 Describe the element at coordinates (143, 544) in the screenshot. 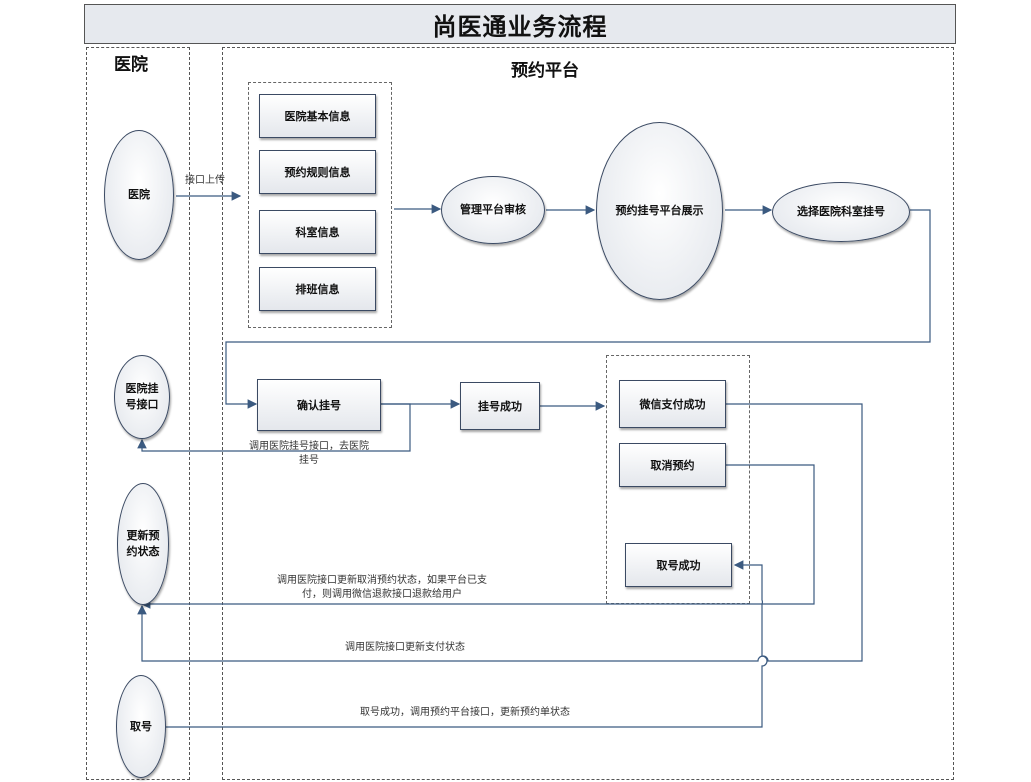

I see `update-status-node: 更新预 约状态` at that location.